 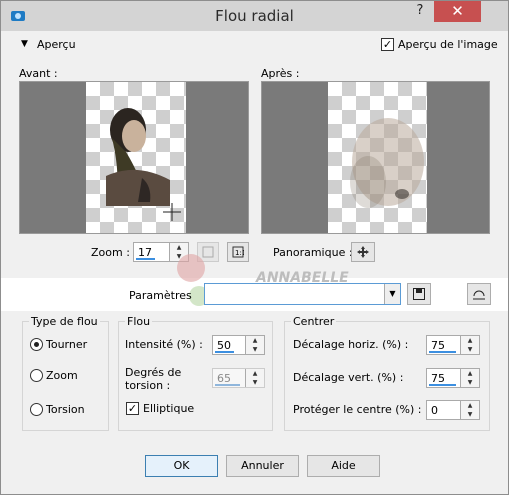 What do you see at coordinates (351, 344) in the screenshot?
I see `hshift-label: Décalage horiz. (%) :` at bounding box center [351, 344].